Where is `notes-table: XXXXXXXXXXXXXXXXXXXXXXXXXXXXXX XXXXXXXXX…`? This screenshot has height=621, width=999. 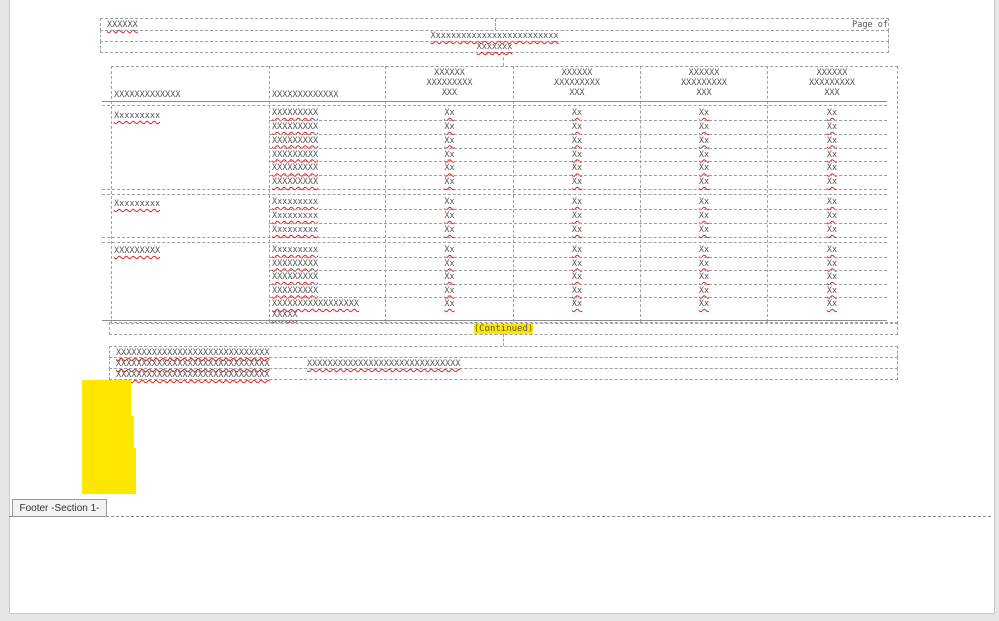
notes-table: XXXXXXXXXXXXXXXXXXXXXXXXXXXXXX XXXXXXXXX… is located at coordinates (503, 363).